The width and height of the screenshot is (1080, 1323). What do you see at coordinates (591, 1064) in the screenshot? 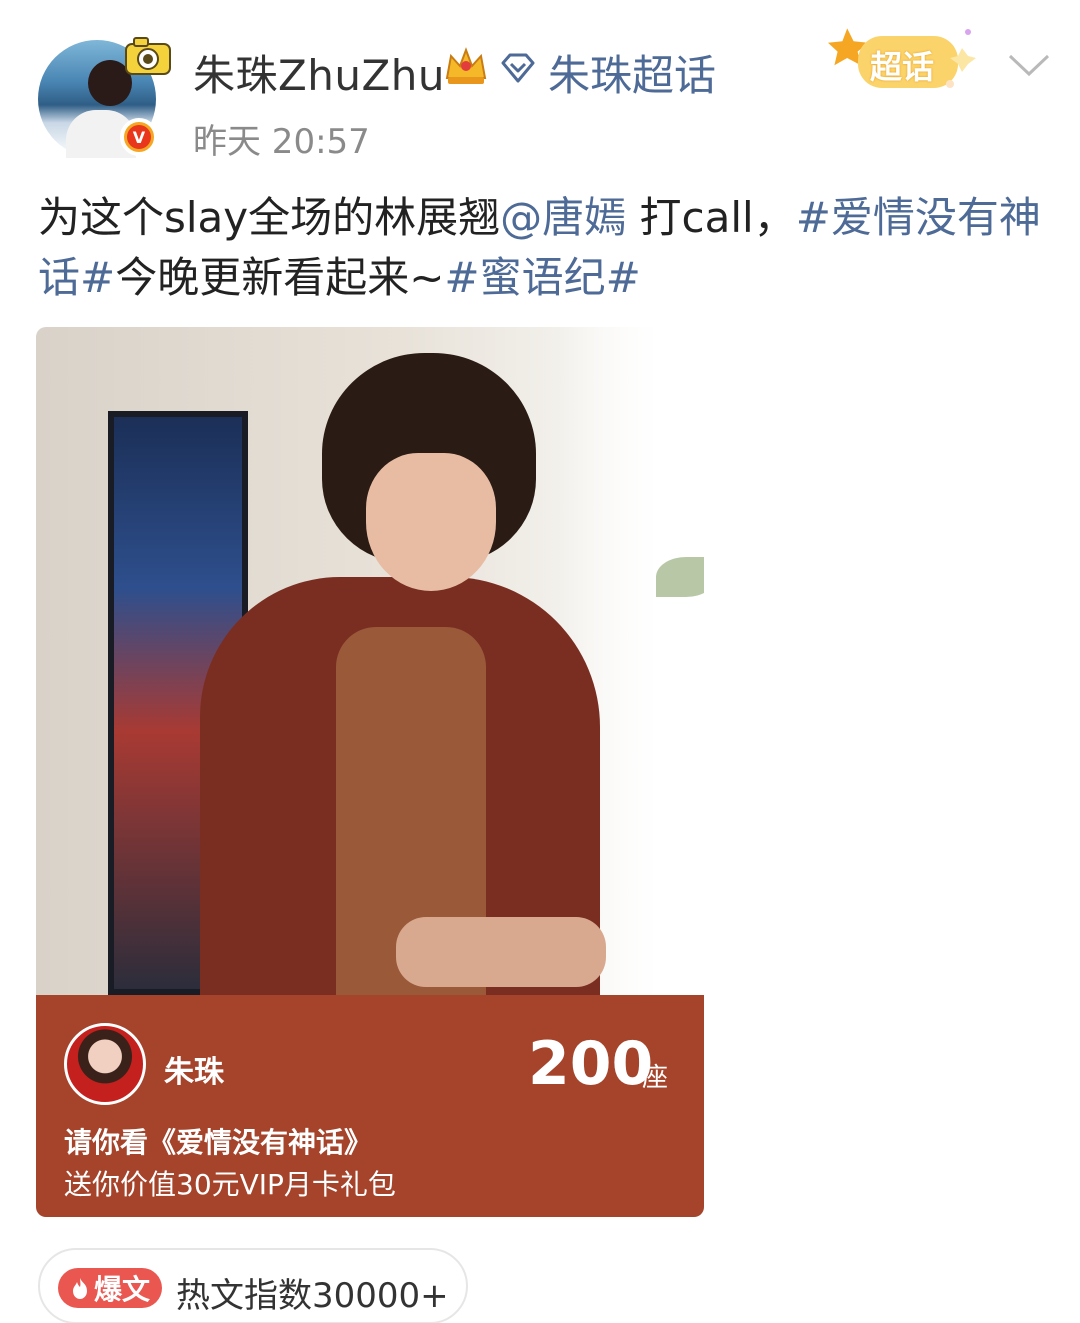
I see `seat-count: 200` at bounding box center [591, 1064].